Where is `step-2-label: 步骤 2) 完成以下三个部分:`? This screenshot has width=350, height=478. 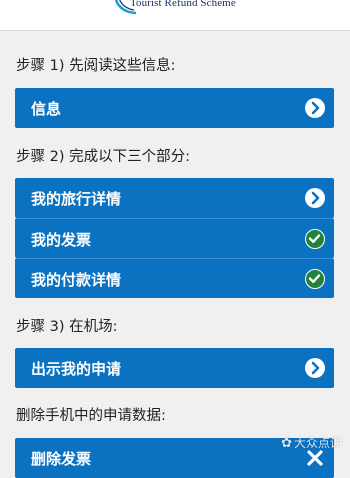 step-2-label: 步骤 2) 完成以下三个部分: is located at coordinates (103, 157).